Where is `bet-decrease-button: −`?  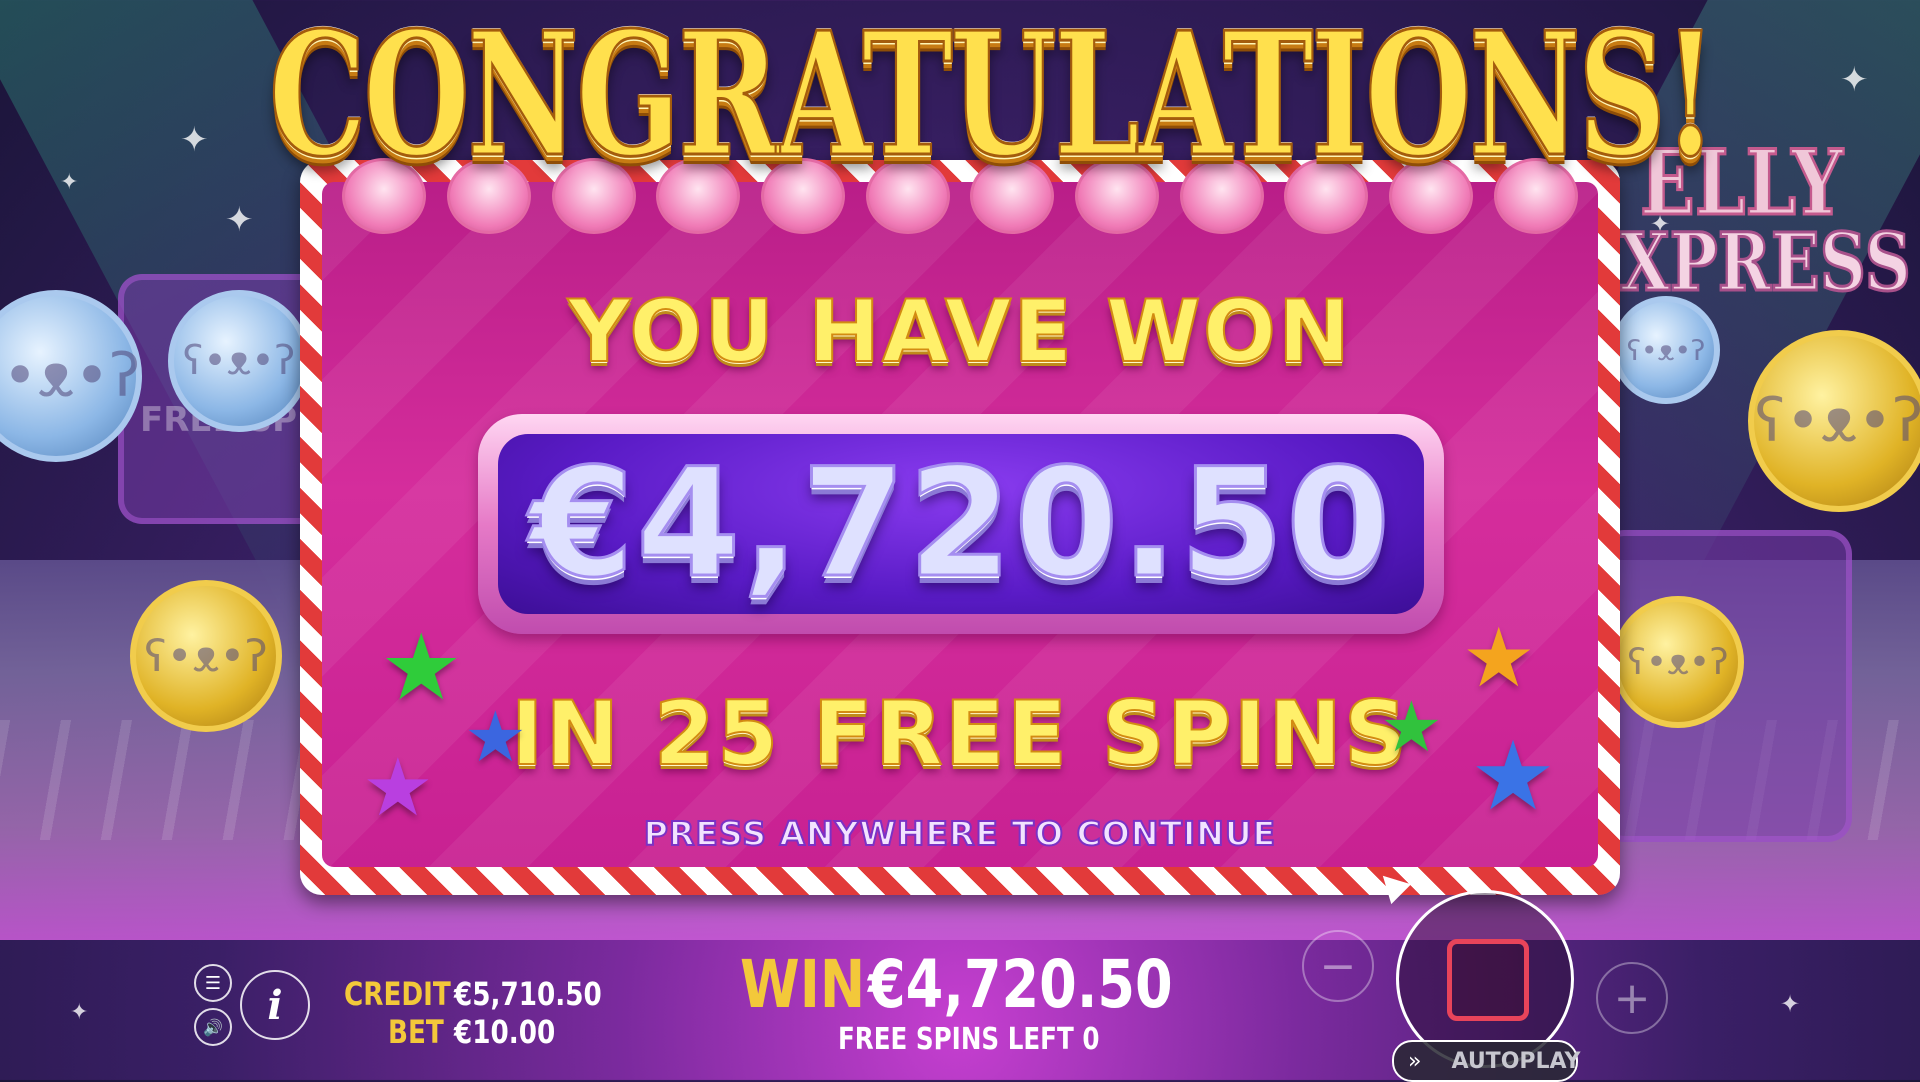 bet-decrease-button: − is located at coordinates (1338, 966).